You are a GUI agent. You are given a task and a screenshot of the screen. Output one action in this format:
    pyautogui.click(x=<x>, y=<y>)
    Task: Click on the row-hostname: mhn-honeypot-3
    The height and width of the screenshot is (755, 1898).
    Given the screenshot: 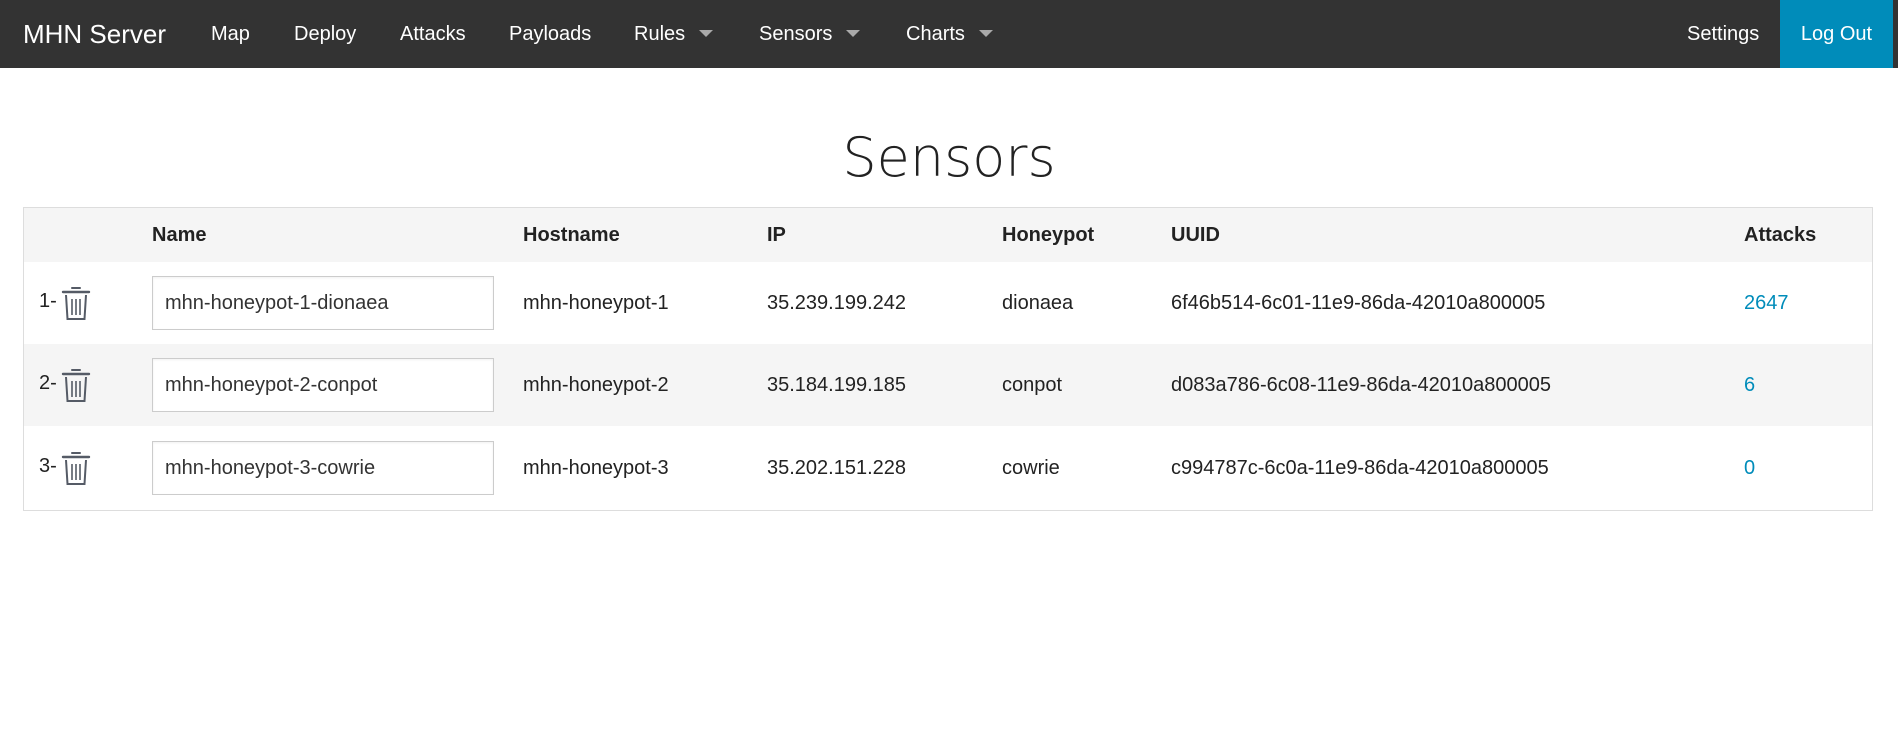 What is the action you would take?
    pyautogui.click(x=596, y=467)
    